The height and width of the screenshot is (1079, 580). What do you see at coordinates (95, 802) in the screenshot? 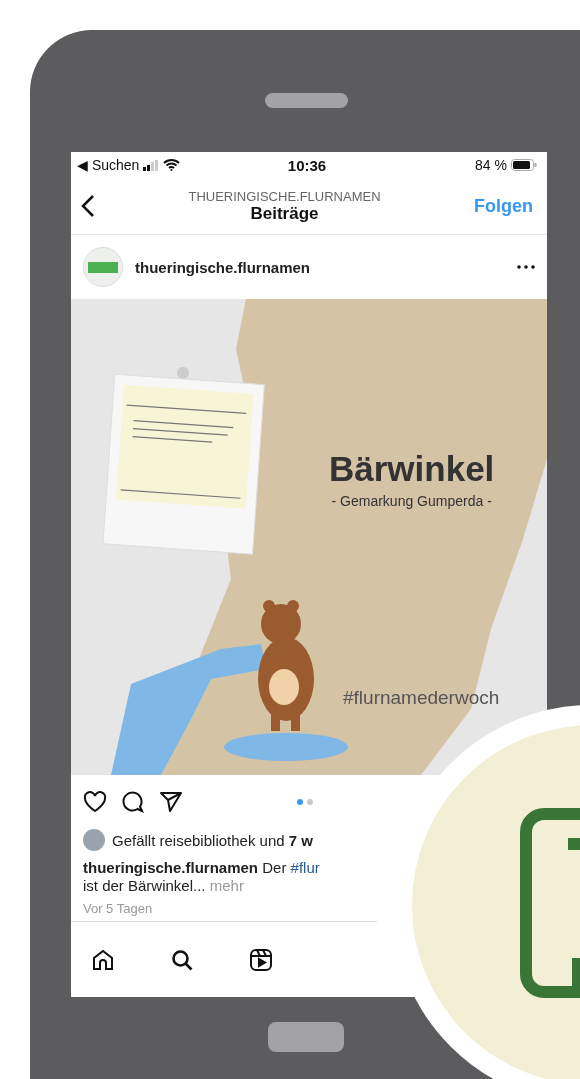
I see `heart-icon` at bounding box center [95, 802].